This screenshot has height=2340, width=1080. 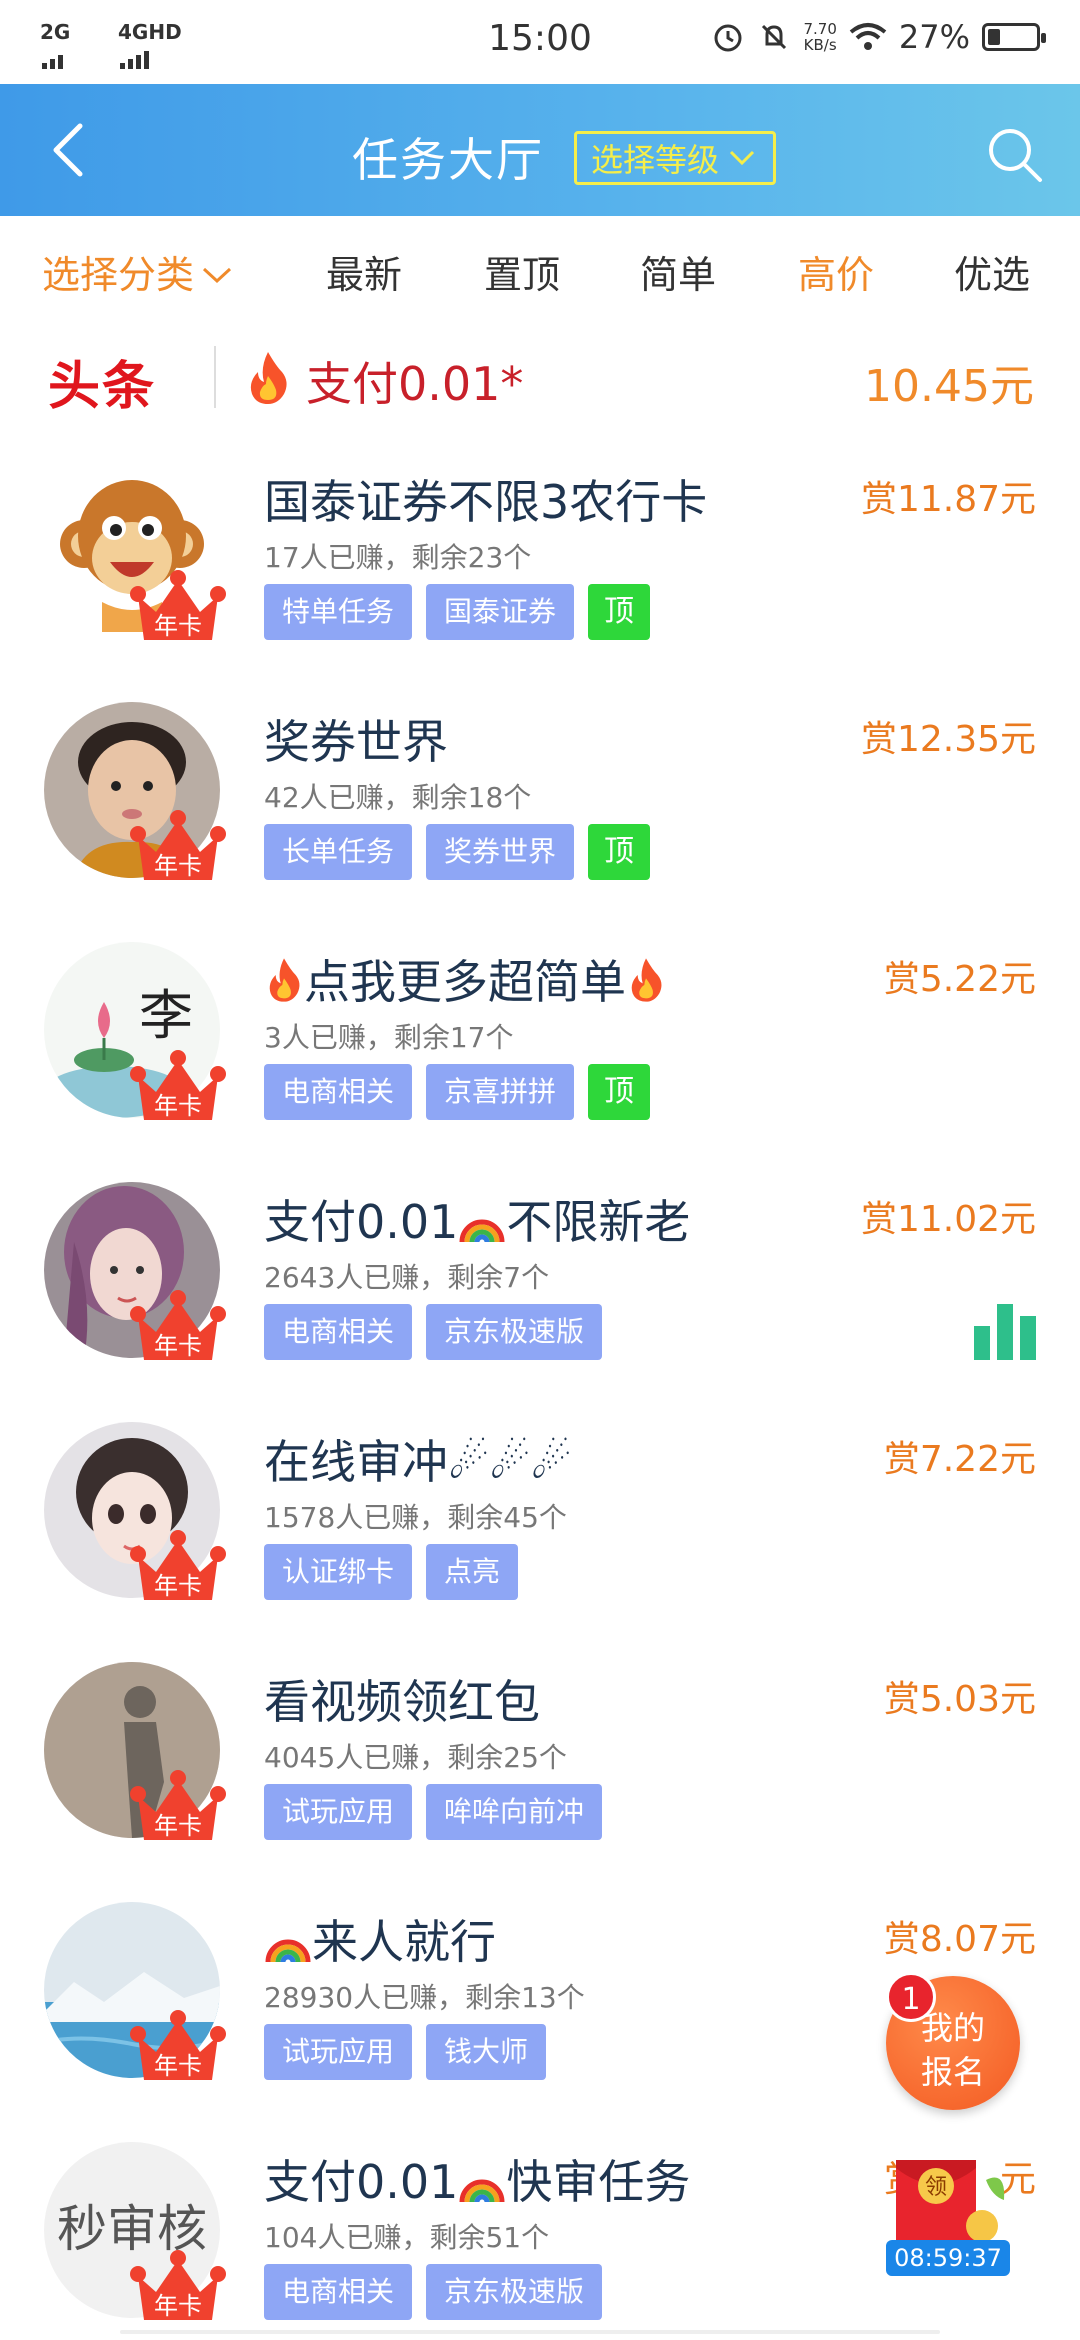 I want to click on wifi-icon, so click(x=868, y=36).